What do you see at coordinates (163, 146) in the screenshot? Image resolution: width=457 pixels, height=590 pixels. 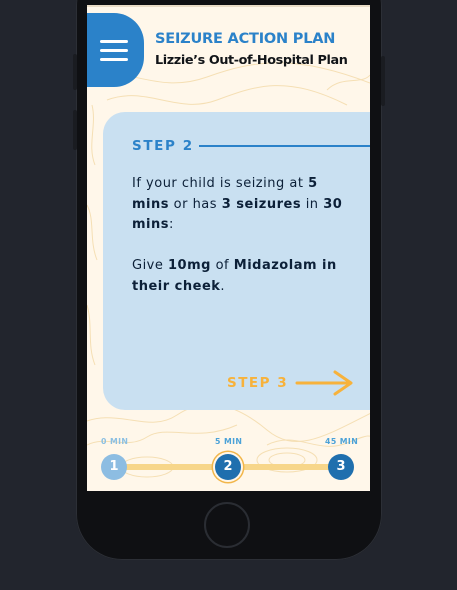 I see `step-label: STEP 2` at bounding box center [163, 146].